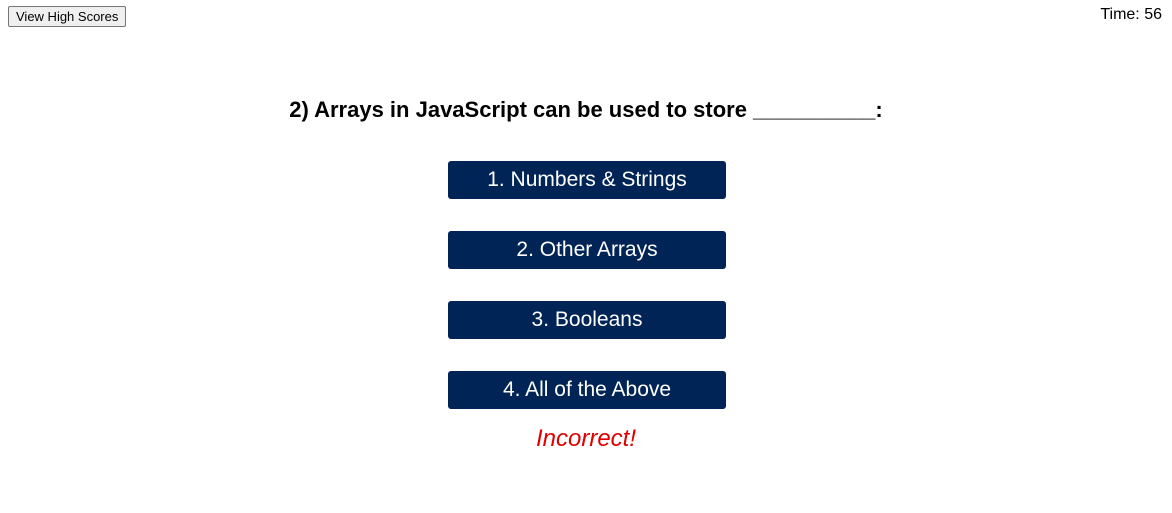  I want to click on answer-button-3: 3. Booleans, so click(587, 320).